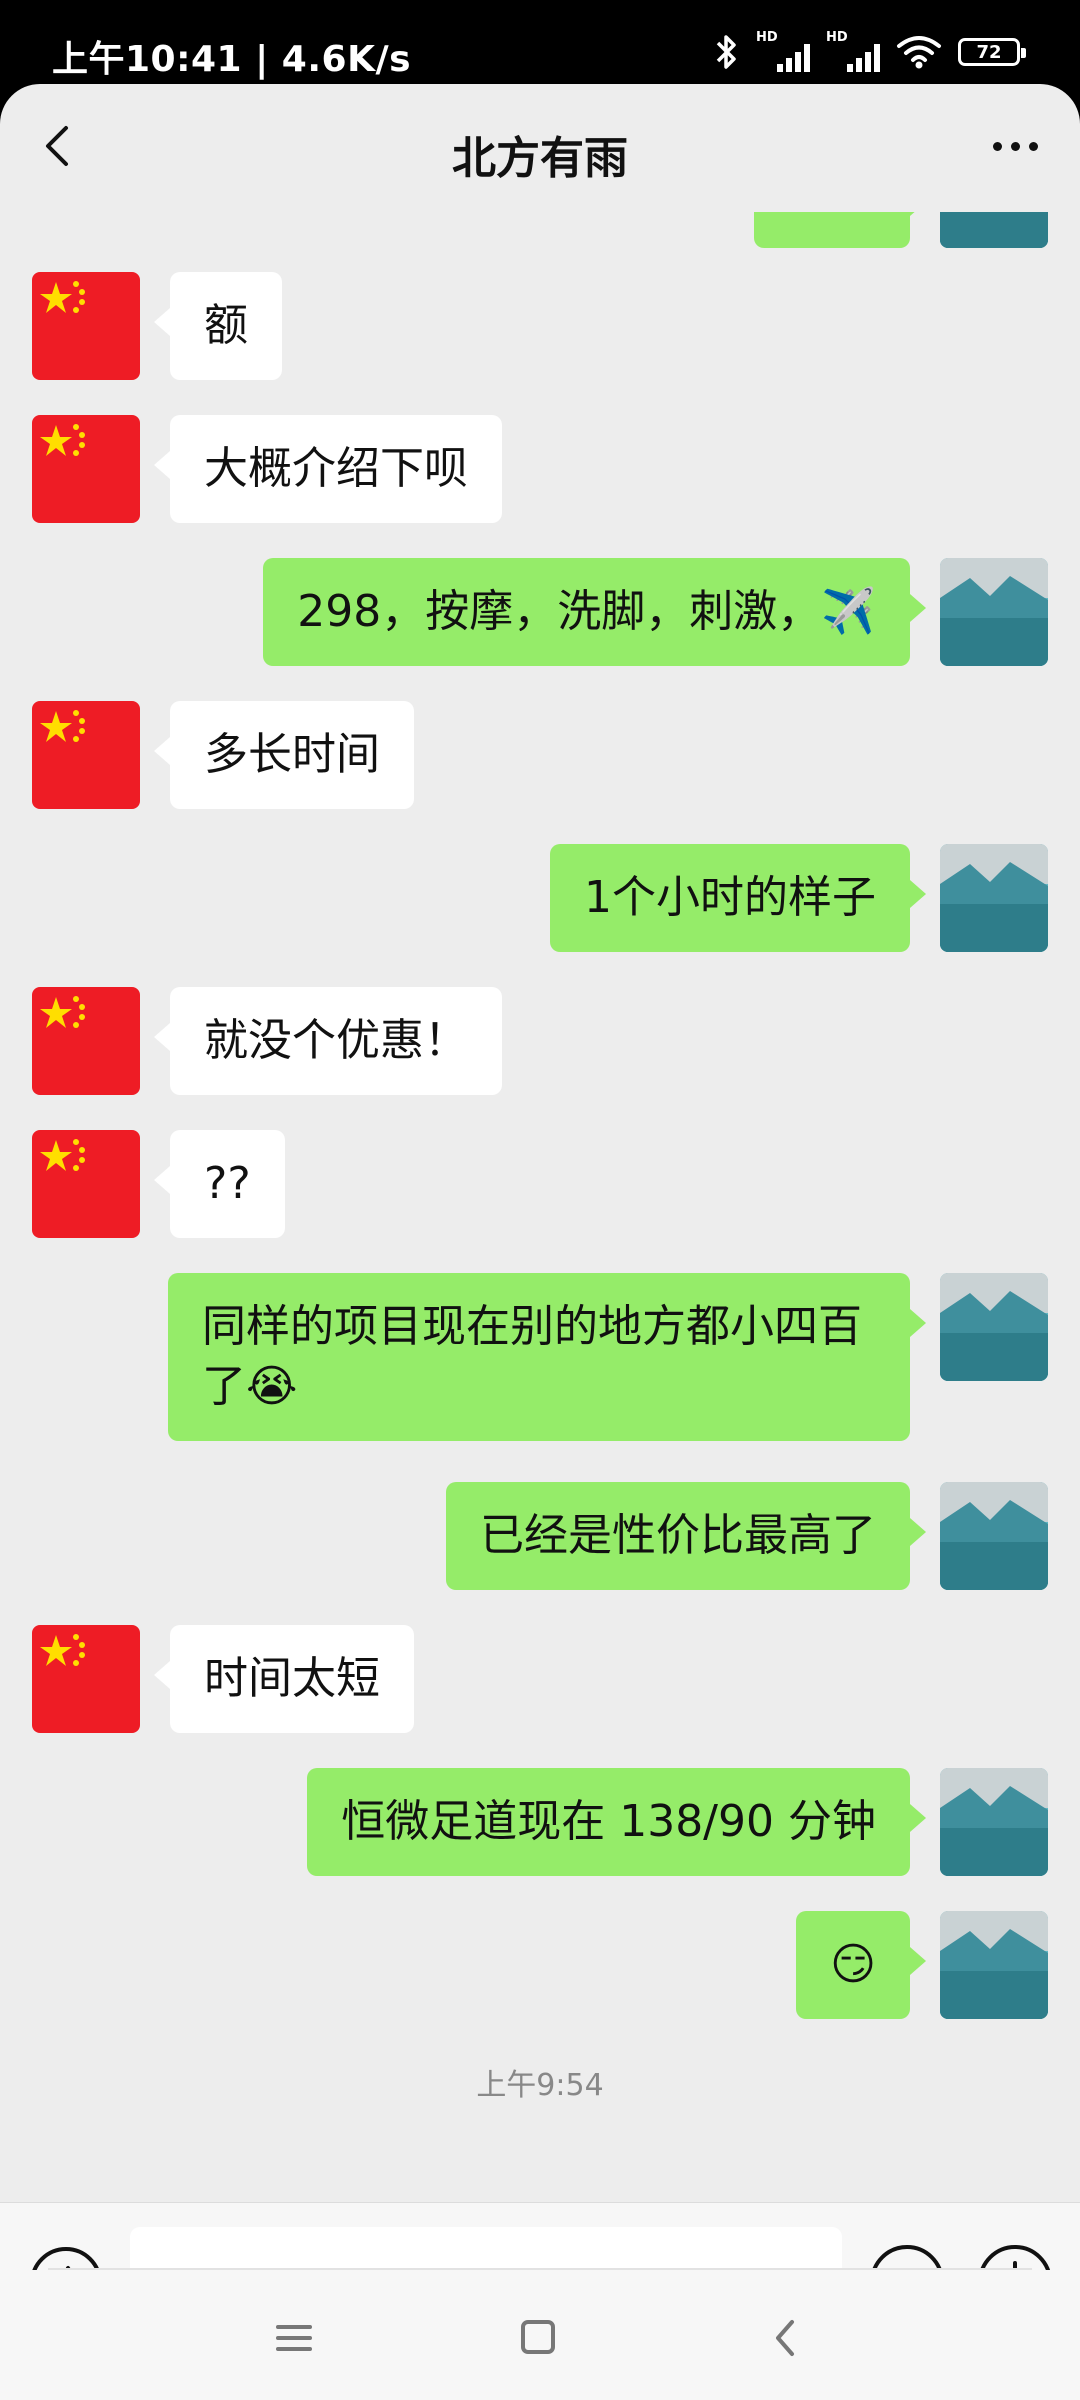 The height and width of the screenshot is (2400, 1080). What do you see at coordinates (786, 2338) in the screenshot?
I see `nav-back-icon` at bounding box center [786, 2338].